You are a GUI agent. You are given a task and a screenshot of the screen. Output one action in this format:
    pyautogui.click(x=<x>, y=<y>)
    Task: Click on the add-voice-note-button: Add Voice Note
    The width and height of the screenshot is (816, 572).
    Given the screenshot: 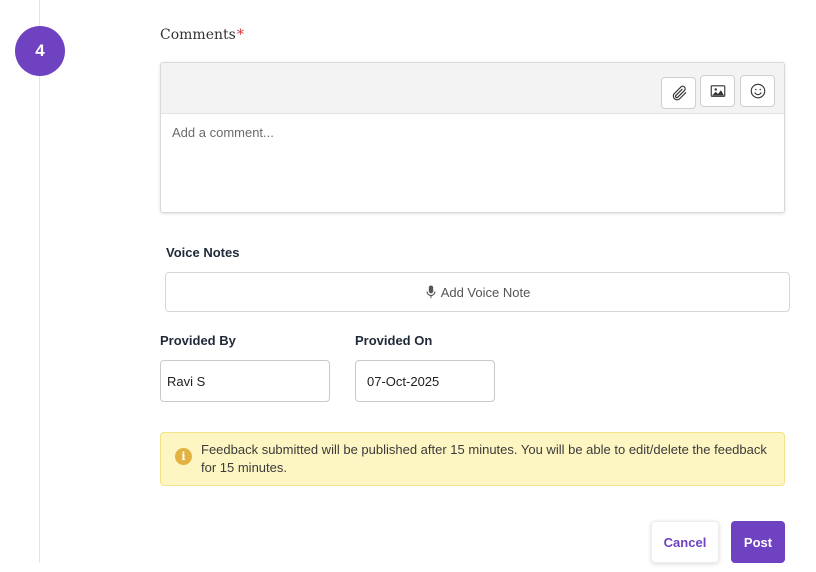 What is the action you would take?
    pyautogui.click(x=477, y=292)
    